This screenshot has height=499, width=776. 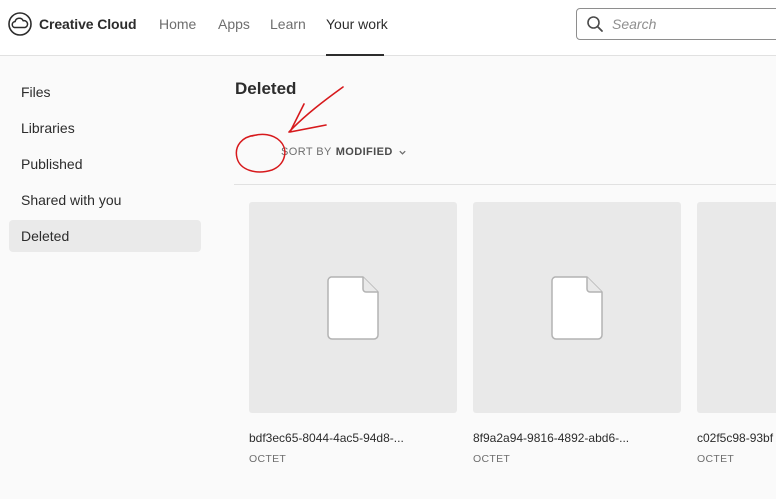 What do you see at coordinates (105, 128) in the screenshot?
I see `sidebar-item-libraries: Libraries` at bounding box center [105, 128].